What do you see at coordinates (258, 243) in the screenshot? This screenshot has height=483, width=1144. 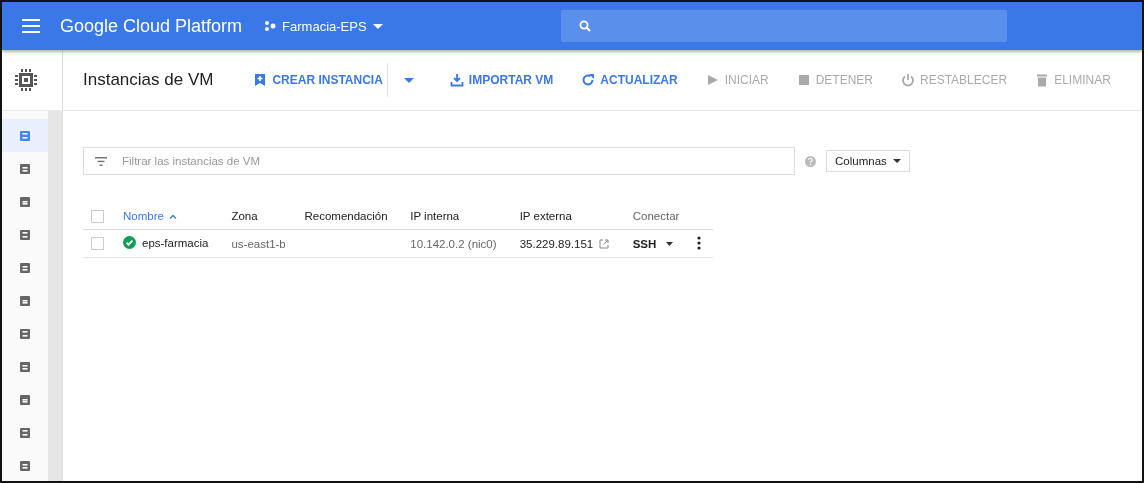 I see `table-cell: us-east1-b` at bounding box center [258, 243].